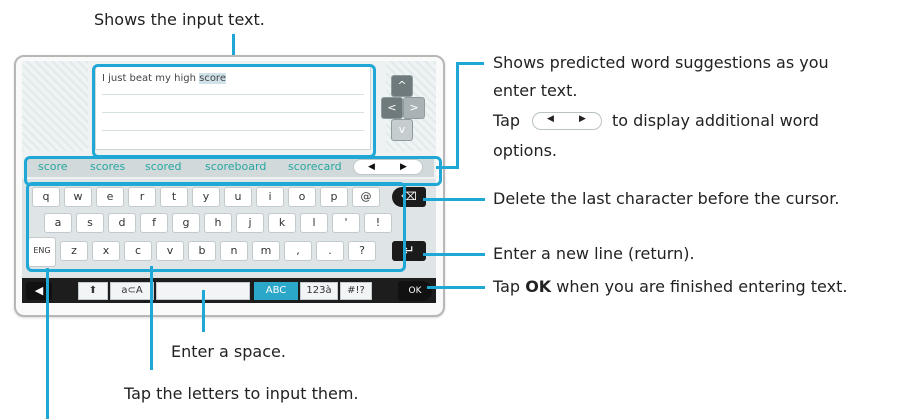  Describe the element at coordinates (454, 199) in the screenshot. I see `leader-line-delete` at that location.